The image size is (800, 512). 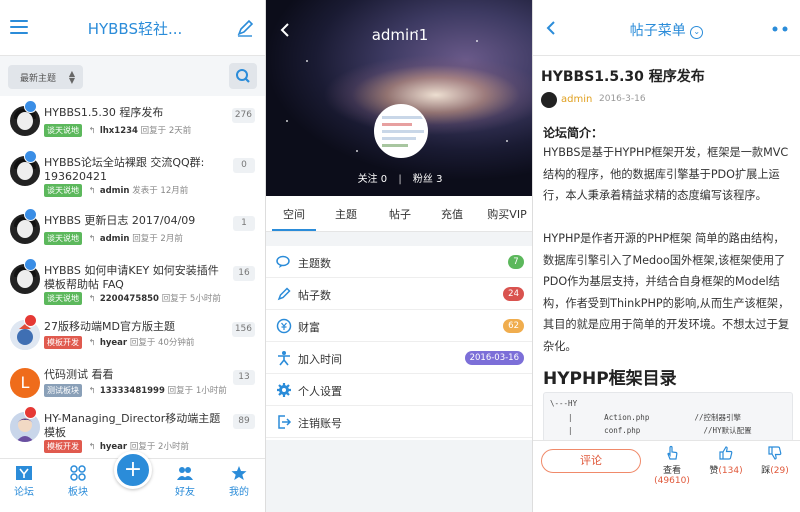 What do you see at coordinates (672, 465) in the screenshot?
I see `view-stat: 查看(49610)` at bounding box center [672, 465].